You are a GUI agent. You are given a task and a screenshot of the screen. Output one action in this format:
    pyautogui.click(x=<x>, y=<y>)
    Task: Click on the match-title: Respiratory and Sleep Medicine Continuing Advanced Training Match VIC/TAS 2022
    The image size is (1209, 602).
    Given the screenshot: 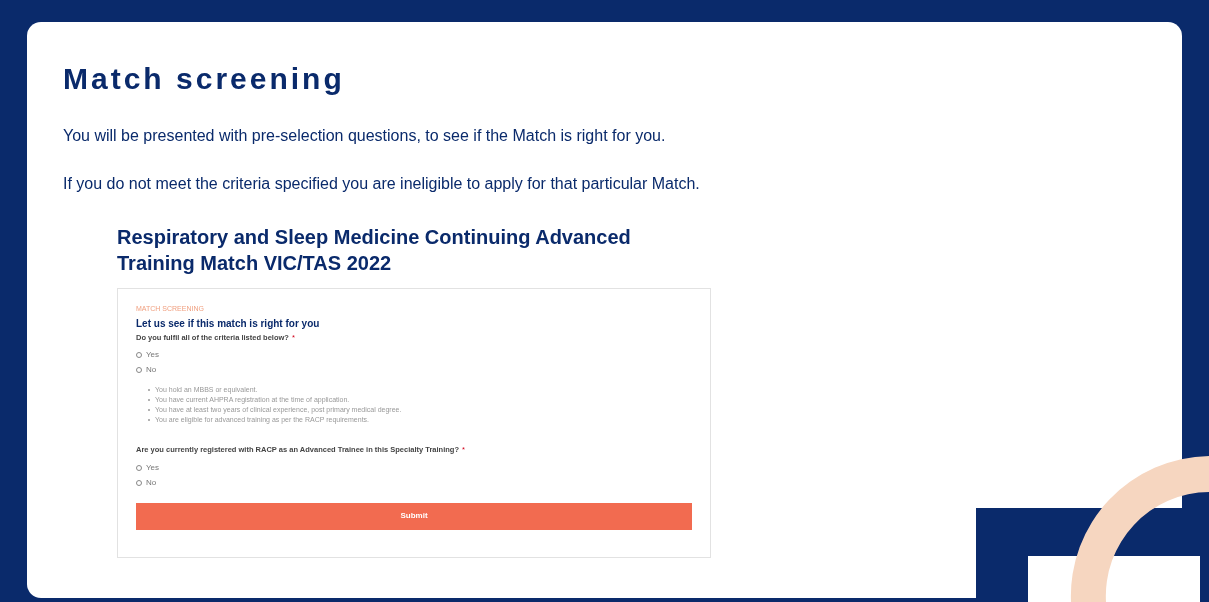 What is the action you would take?
    pyautogui.click(x=374, y=250)
    